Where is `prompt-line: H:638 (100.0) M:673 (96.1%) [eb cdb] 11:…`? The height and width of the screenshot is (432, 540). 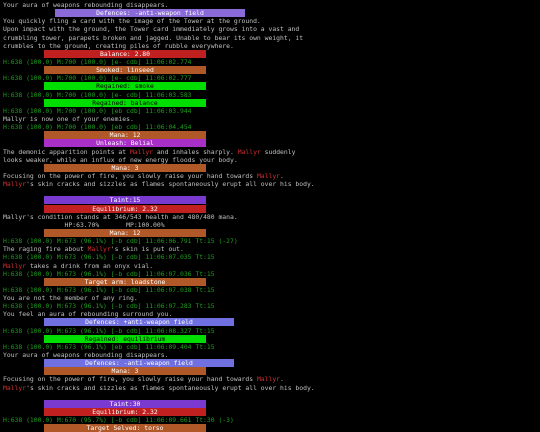 prompt-line: H:638 (100.0) M:673 (96.1%) [eb cdb] 11:… is located at coordinates (270, 347).